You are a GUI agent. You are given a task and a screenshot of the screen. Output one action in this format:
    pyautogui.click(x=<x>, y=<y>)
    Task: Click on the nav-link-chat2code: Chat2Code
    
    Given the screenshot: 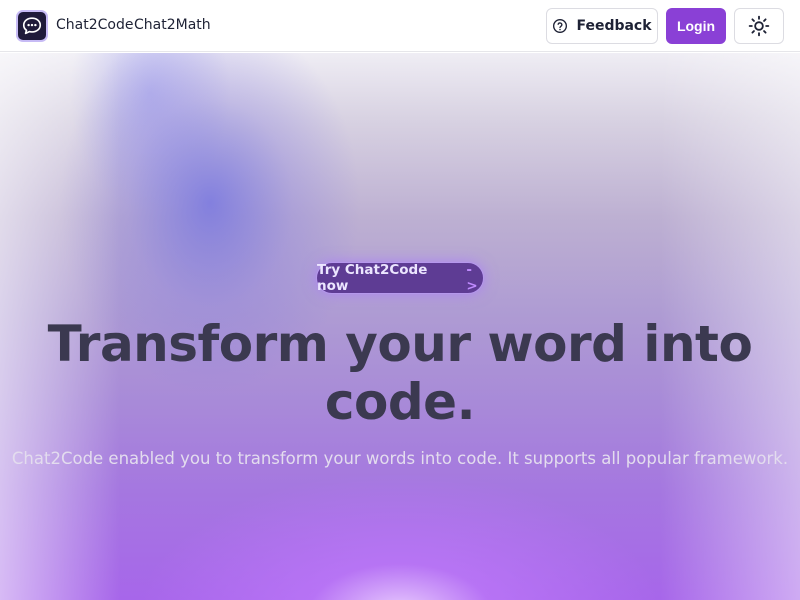 What is the action you would take?
    pyautogui.click(x=94, y=25)
    